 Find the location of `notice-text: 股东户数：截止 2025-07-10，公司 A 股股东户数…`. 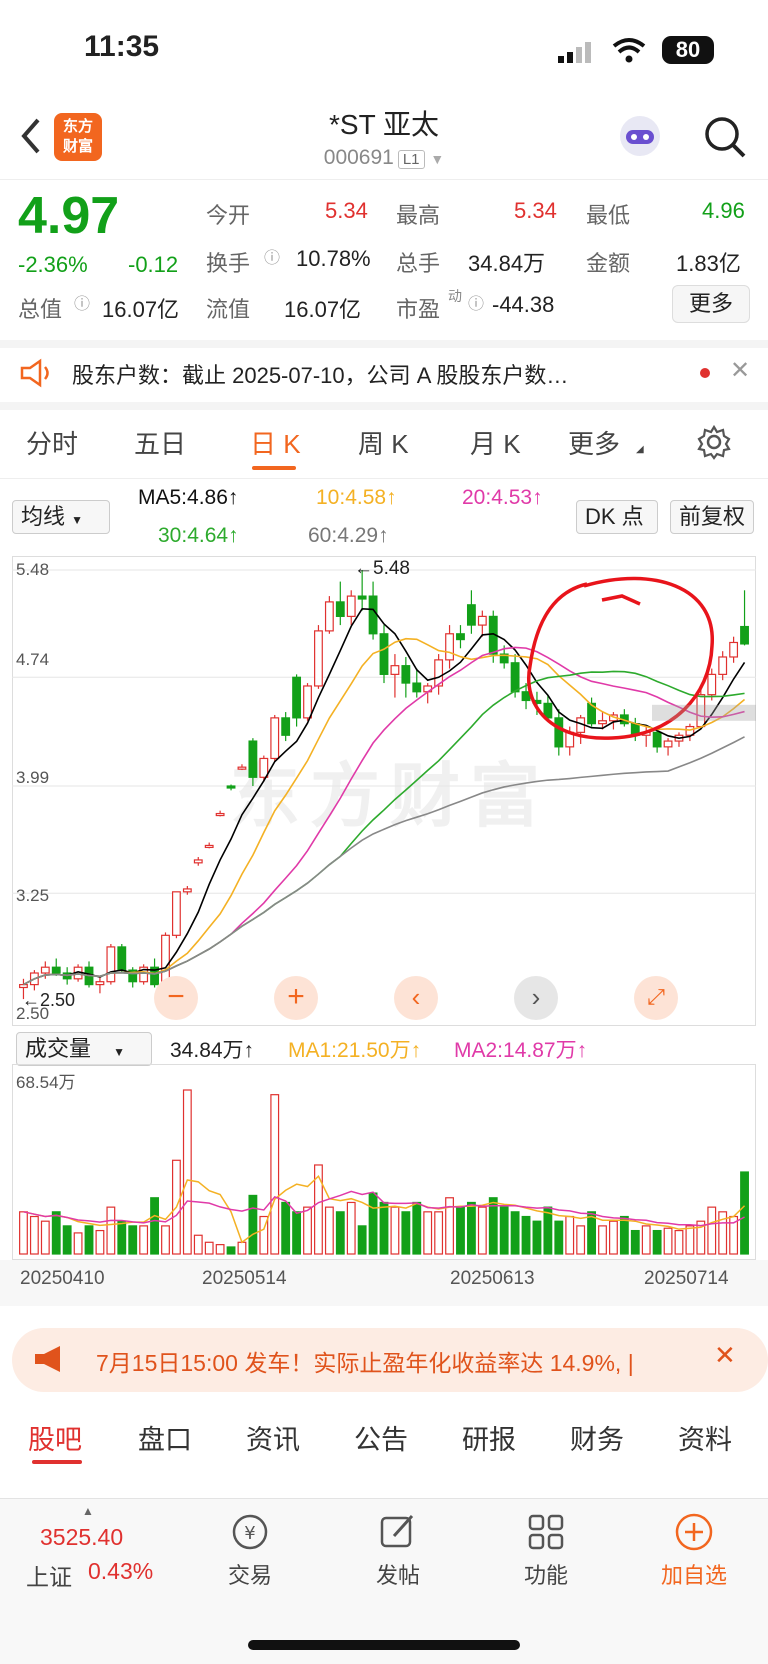

notice-text: 股东户数：截止 2025-07-10，公司 A 股股东户数… is located at coordinates (320, 374).